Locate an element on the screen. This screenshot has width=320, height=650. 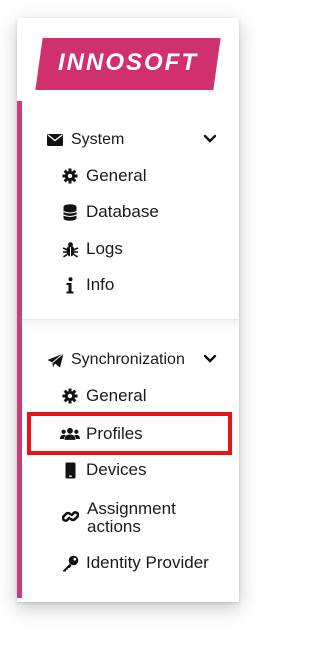
section-divider is located at coordinates (130, 324).